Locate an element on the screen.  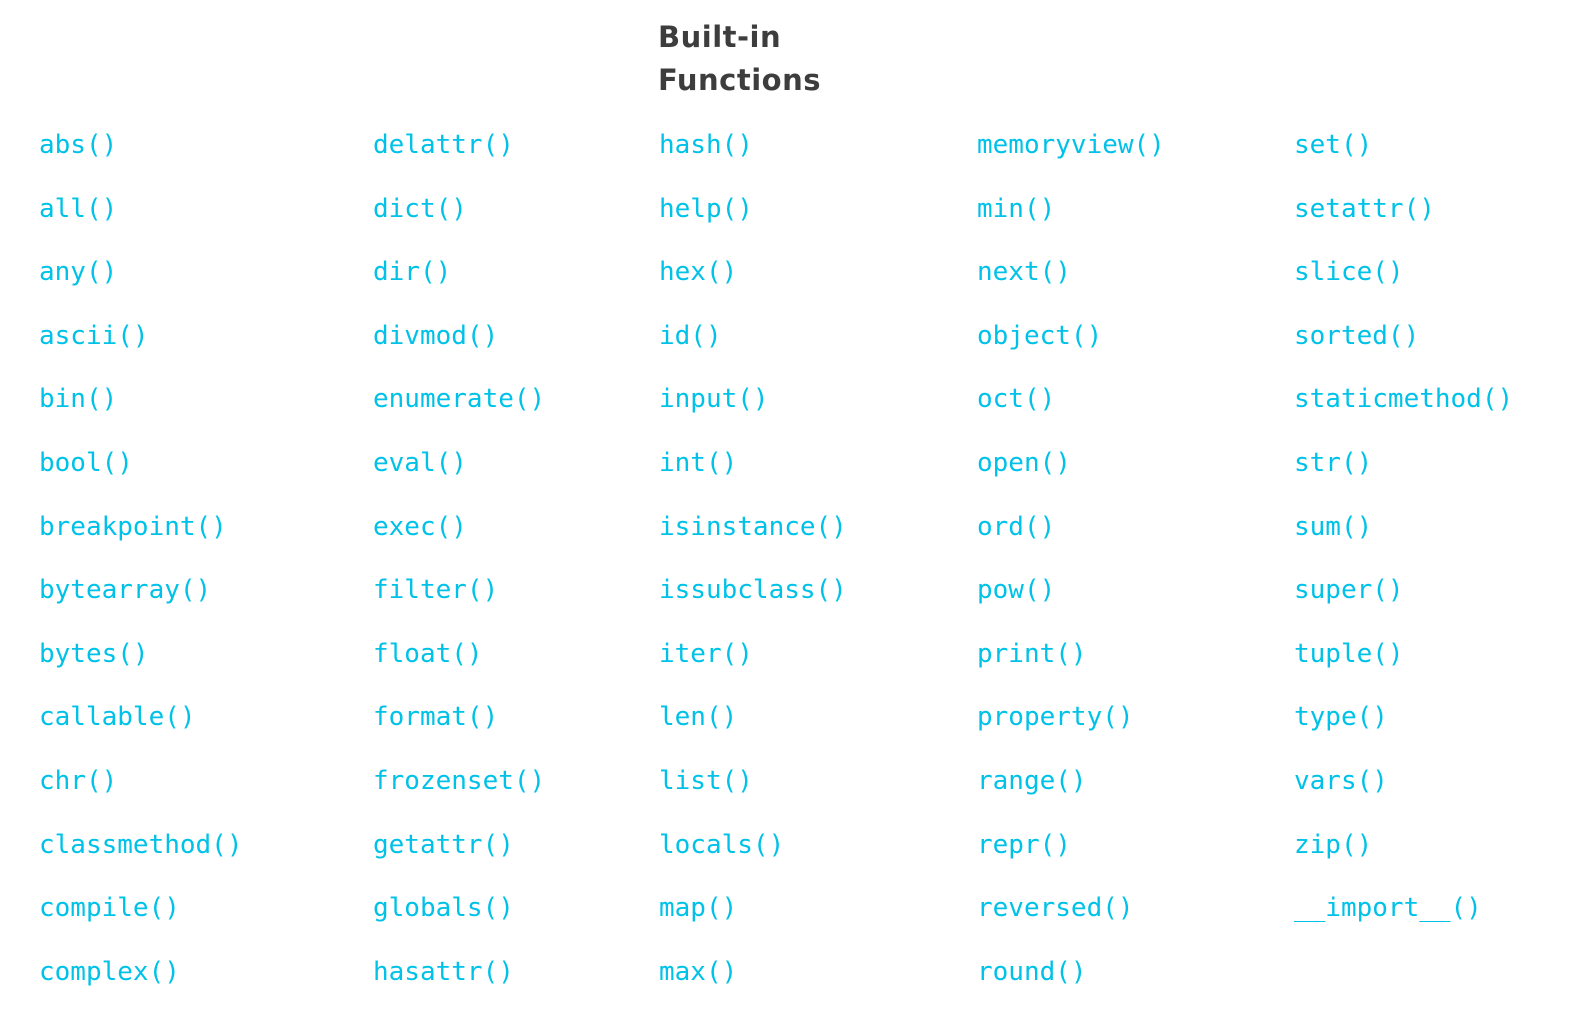
function-list-item: callable() is located at coordinates (141, 725).